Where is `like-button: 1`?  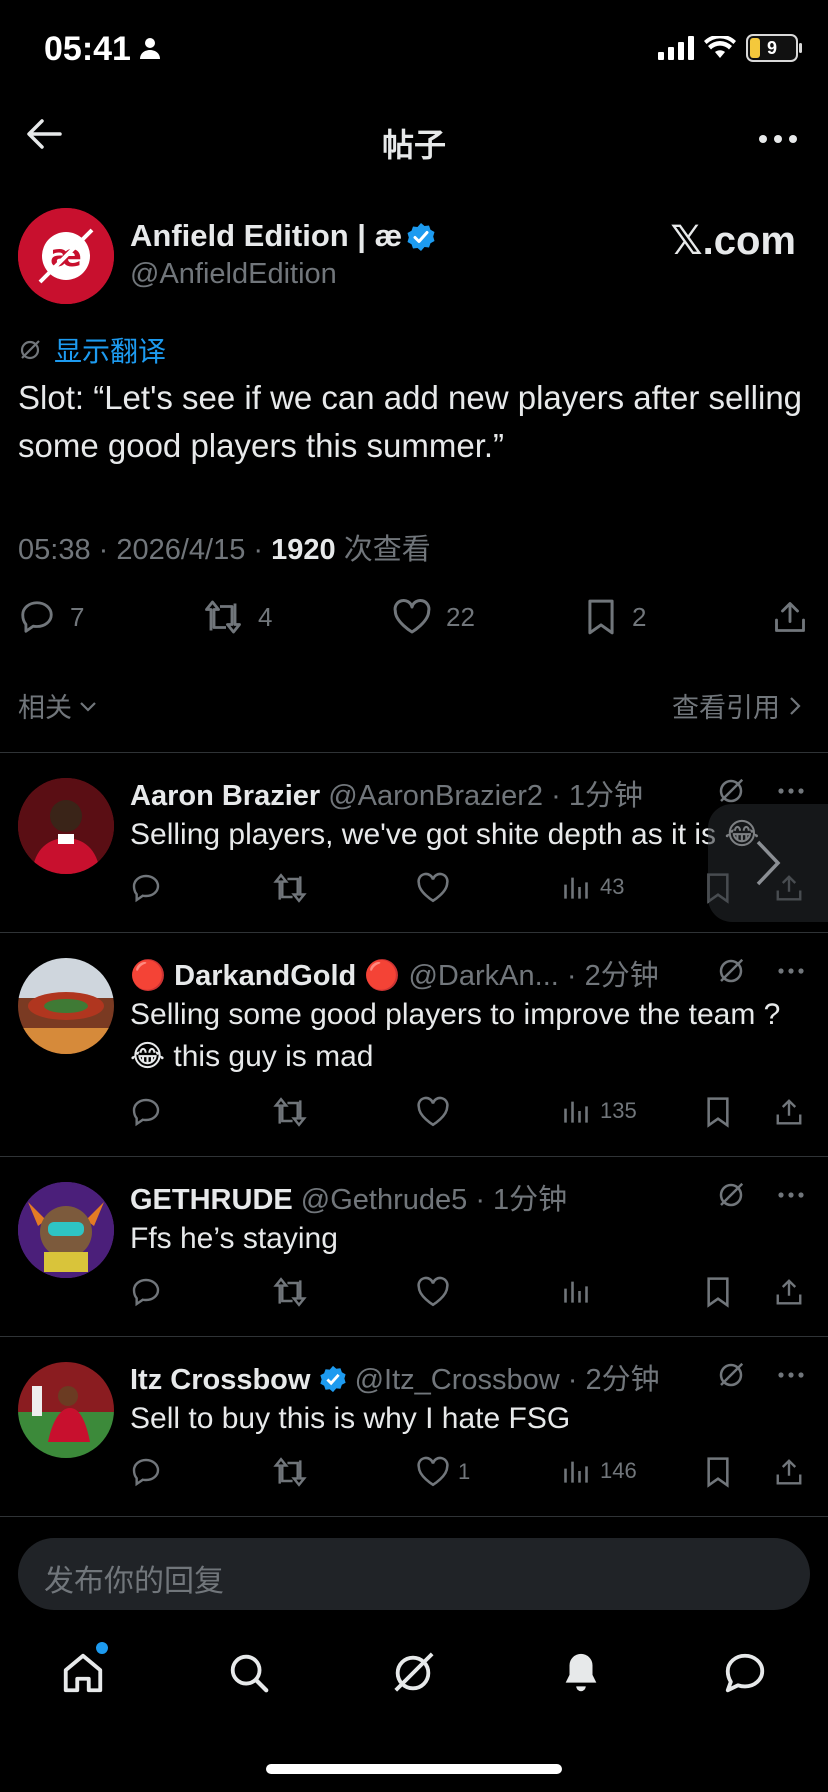
like-button: 1 is located at coordinates (443, 1472).